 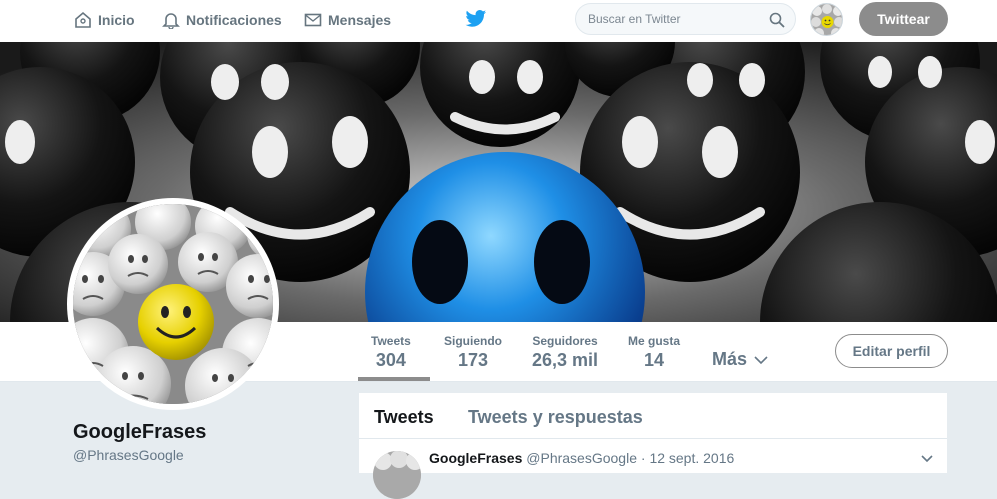 I want to click on stat-likes: Me gusta 14, so click(x=654, y=352).